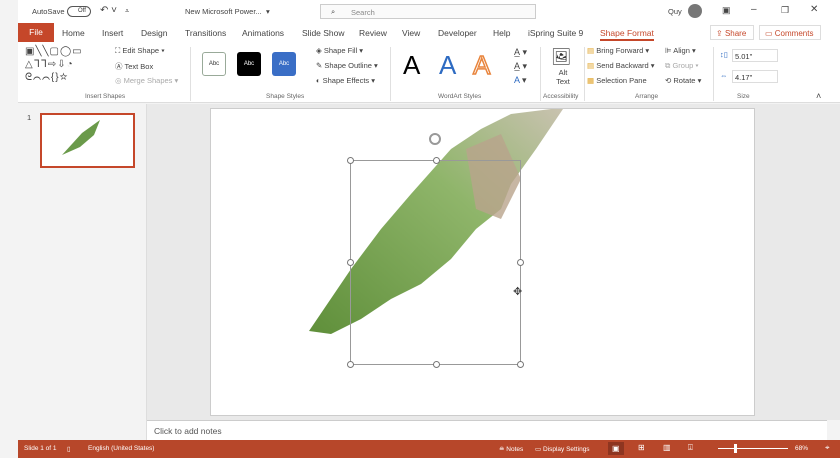 Image resolution: width=840 pixels, height=458 pixels. I want to click on tab-design: Design, so click(154, 33).